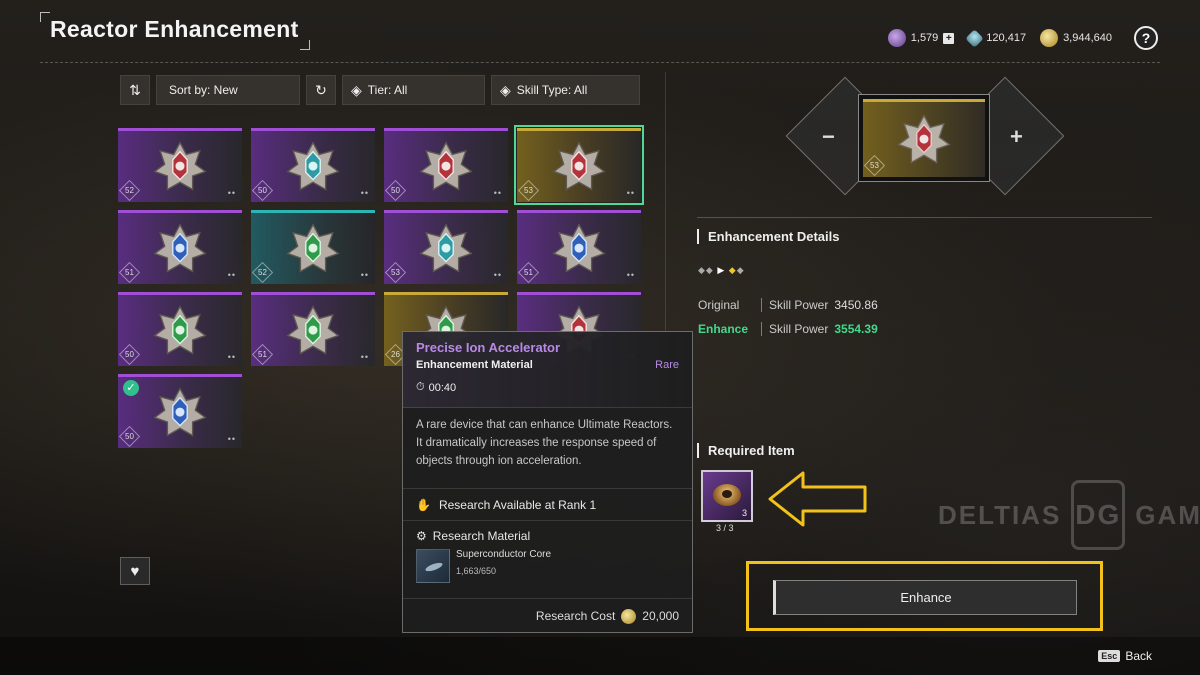 Image resolution: width=1200 pixels, height=675 pixels. What do you see at coordinates (600, 62) in the screenshot?
I see `header-divider` at bounding box center [600, 62].